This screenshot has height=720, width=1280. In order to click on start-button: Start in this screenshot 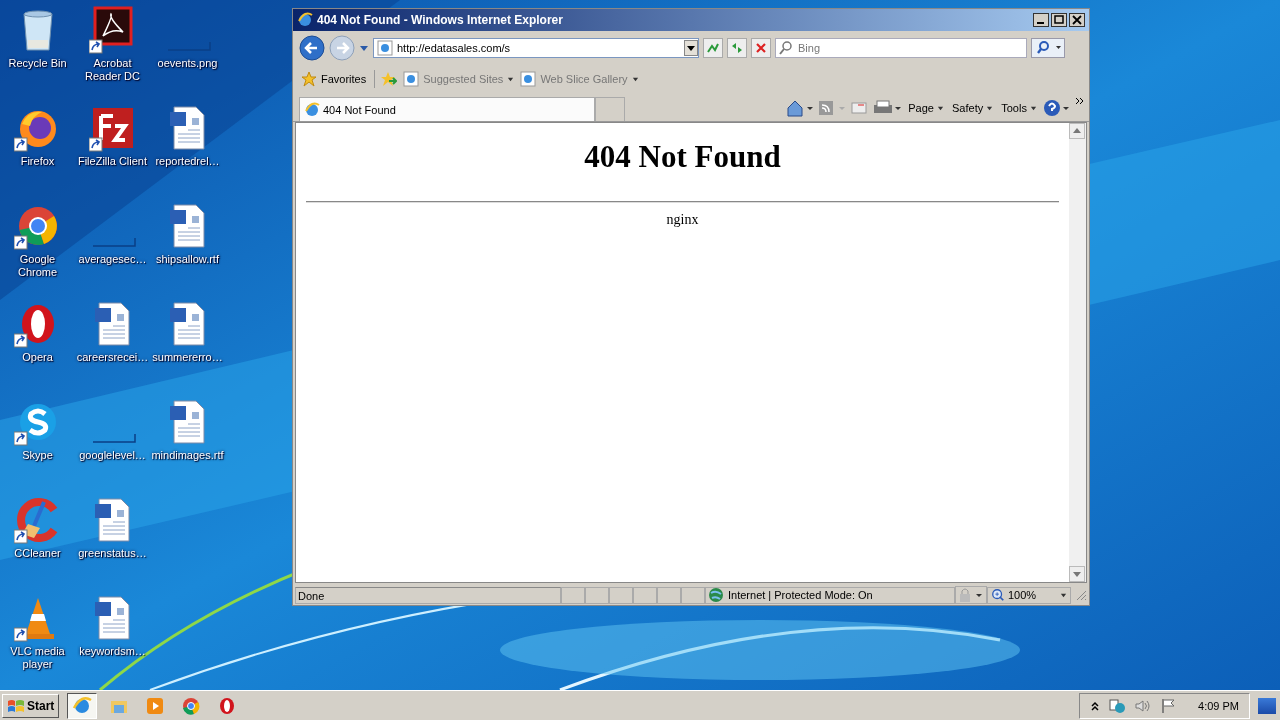, I will do `click(31, 705)`.